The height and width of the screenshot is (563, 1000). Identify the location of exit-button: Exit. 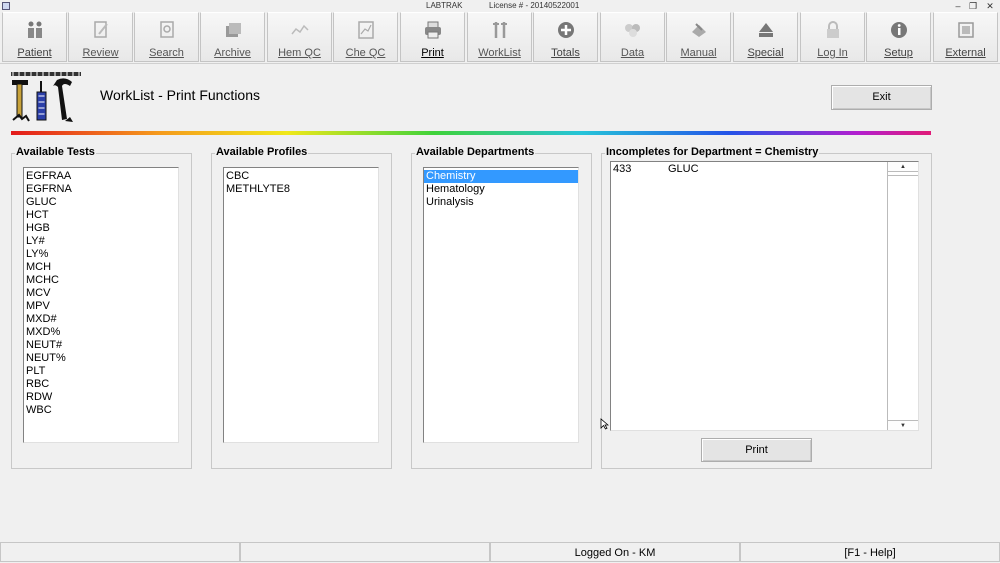
(881, 97).